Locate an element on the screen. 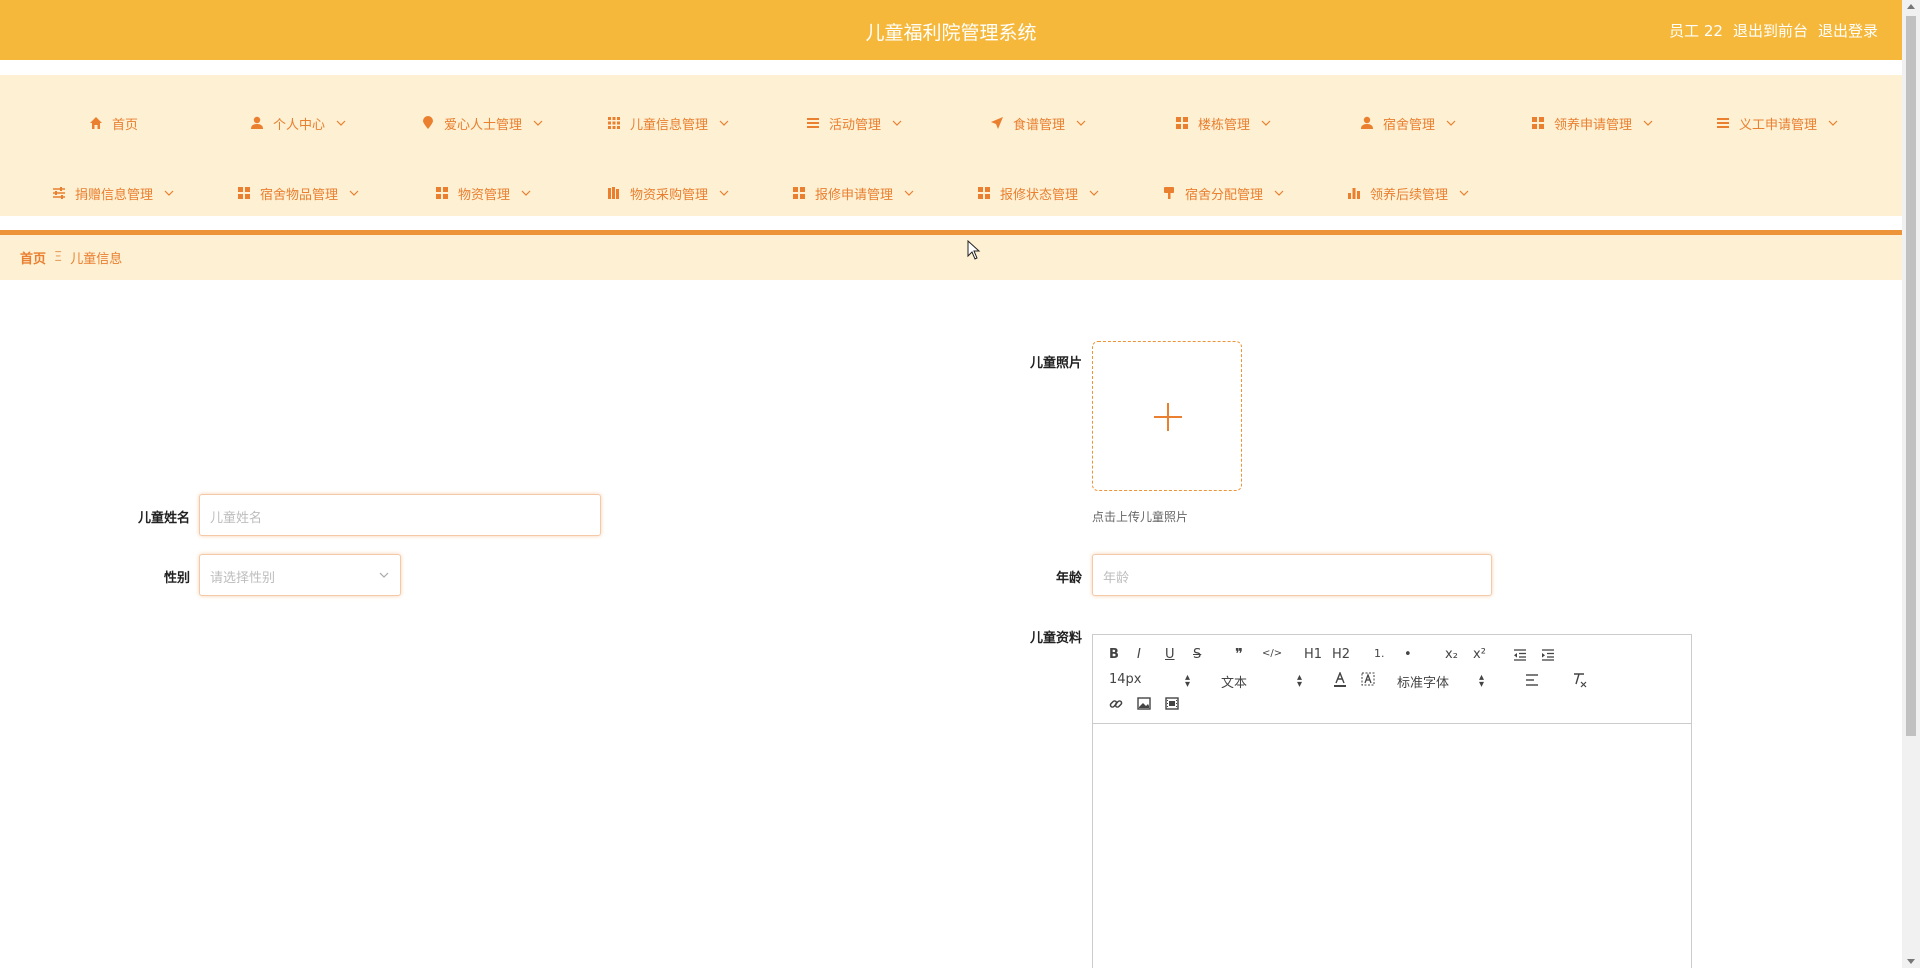 This screenshot has width=1920, height=968. age-input: 年龄 is located at coordinates (1292, 575).